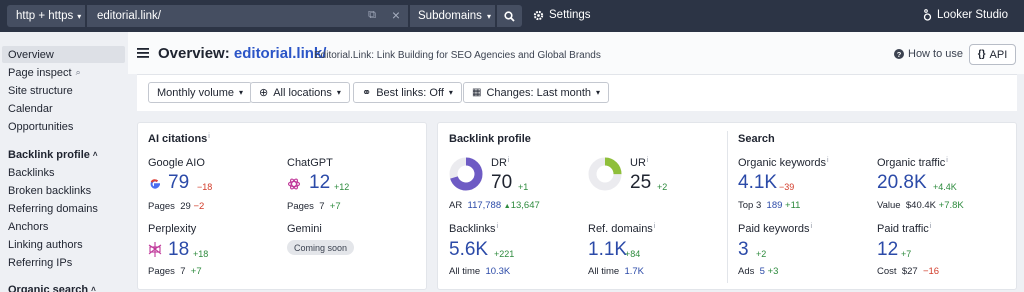 The width and height of the screenshot is (1024, 292). What do you see at coordinates (536, 92) in the screenshot?
I see `changes-filter: ▦ Changes: Last month ▾` at bounding box center [536, 92].